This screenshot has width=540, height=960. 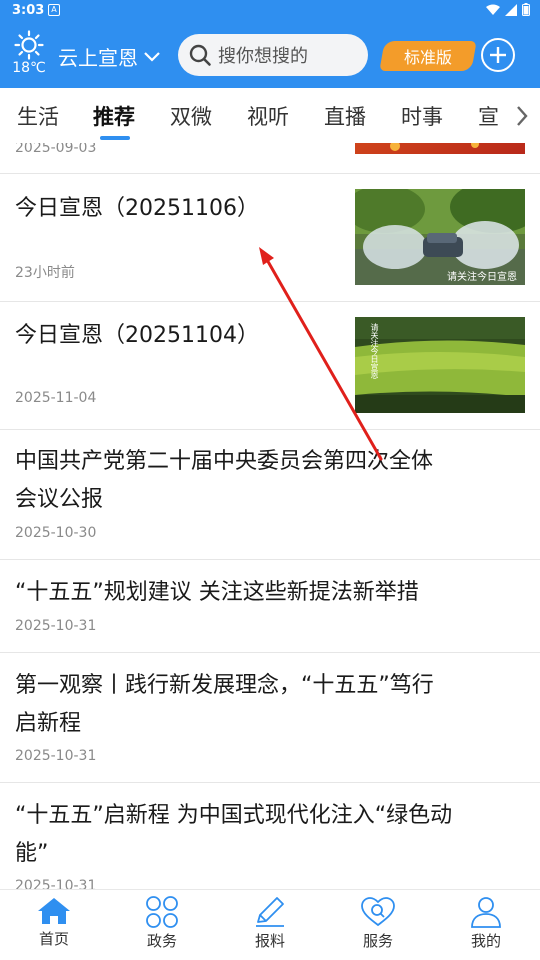 I want to click on active-tab-indicator, so click(x=115, y=138).